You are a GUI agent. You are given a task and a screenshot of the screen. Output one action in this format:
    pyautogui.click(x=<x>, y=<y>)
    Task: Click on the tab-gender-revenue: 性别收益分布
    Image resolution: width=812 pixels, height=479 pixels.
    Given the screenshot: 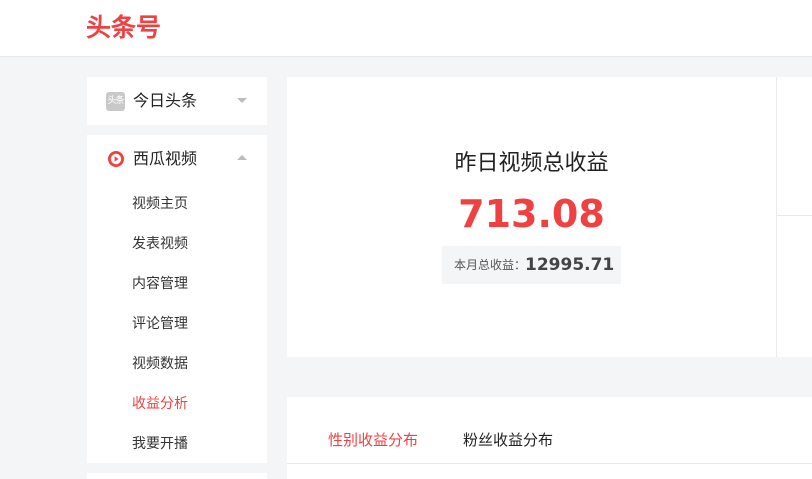 What is the action you would take?
    pyautogui.click(x=373, y=440)
    